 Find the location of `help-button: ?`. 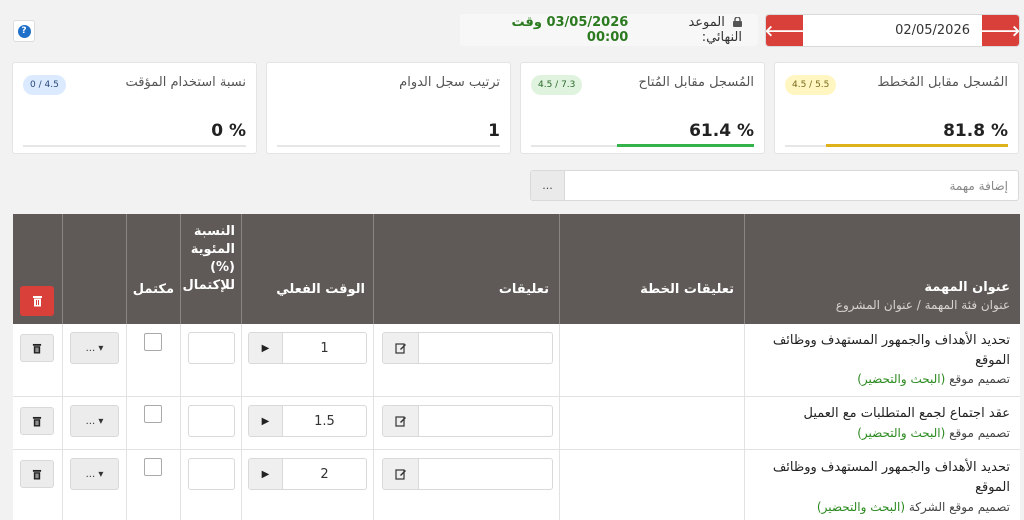

help-button: ? is located at coordinates (24, 31).